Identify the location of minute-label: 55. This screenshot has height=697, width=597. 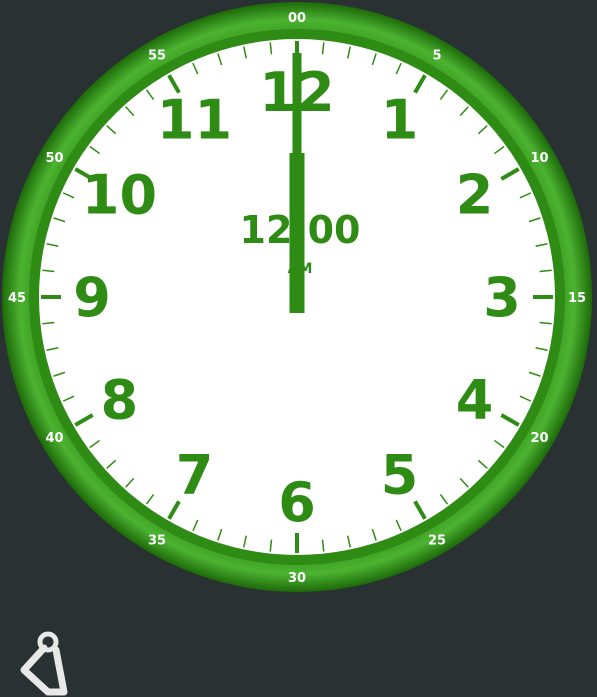
(157, 56).